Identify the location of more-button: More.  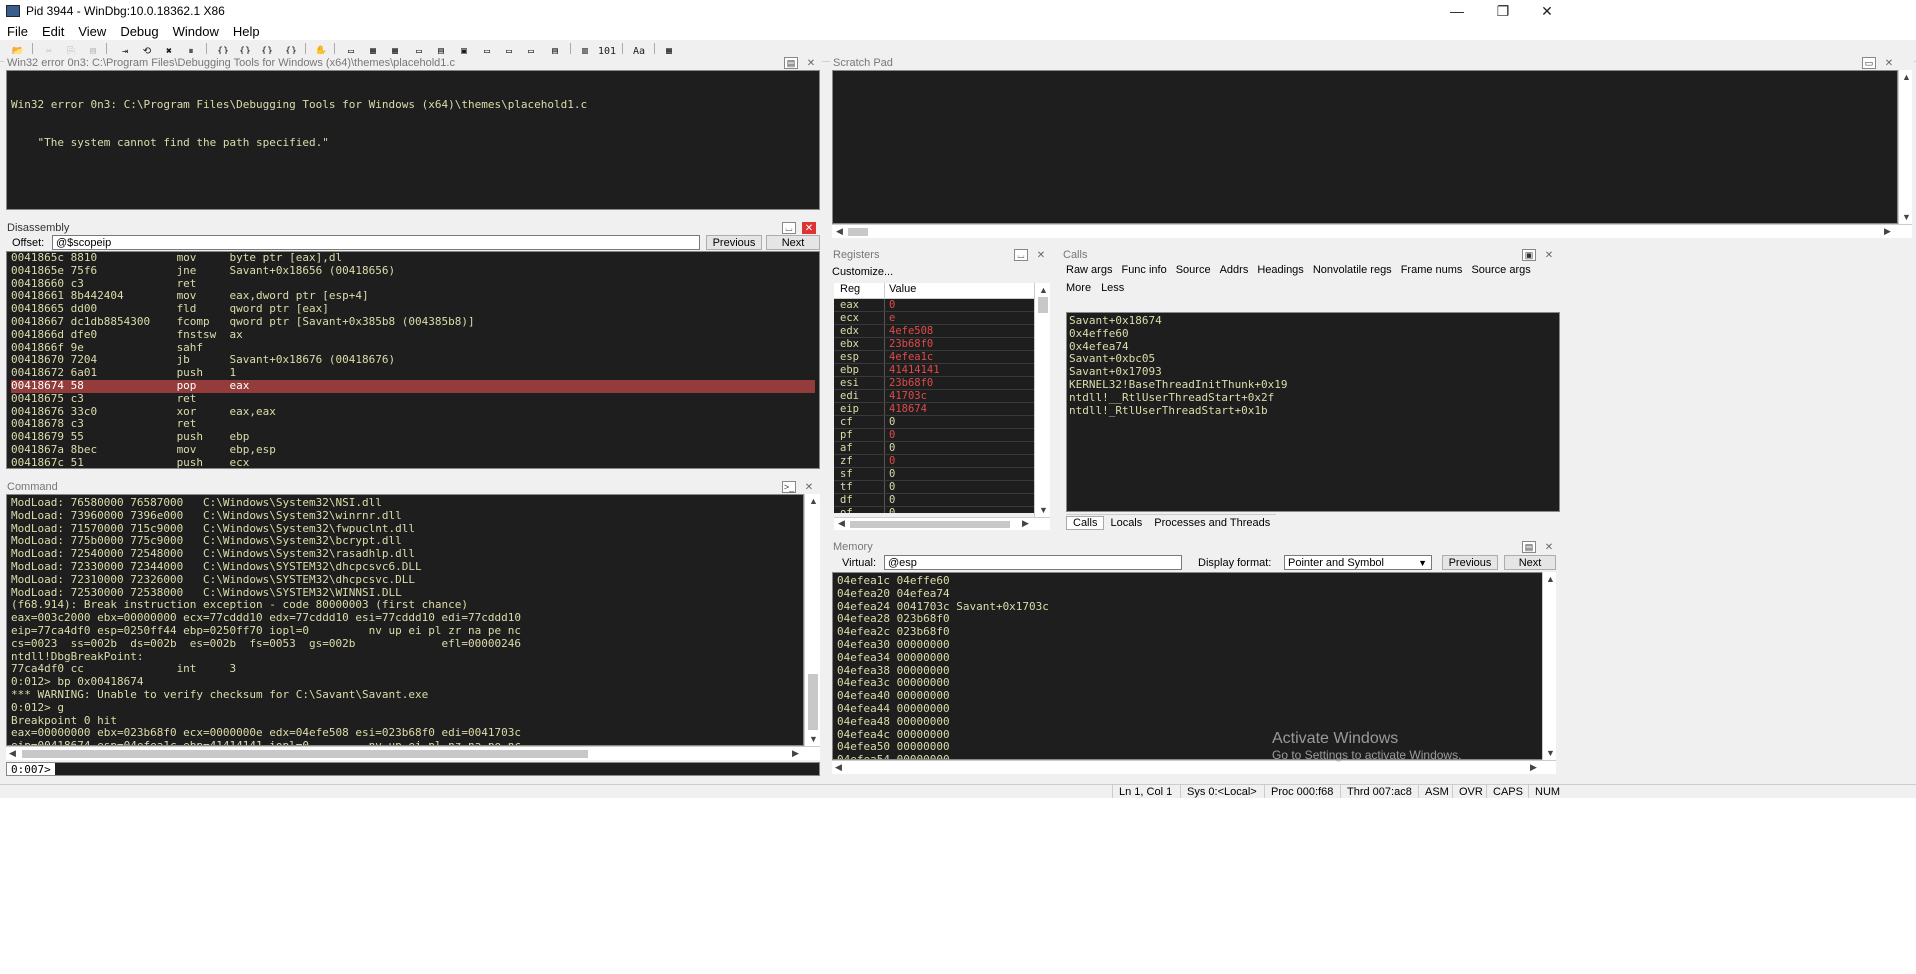
(1078, 288).